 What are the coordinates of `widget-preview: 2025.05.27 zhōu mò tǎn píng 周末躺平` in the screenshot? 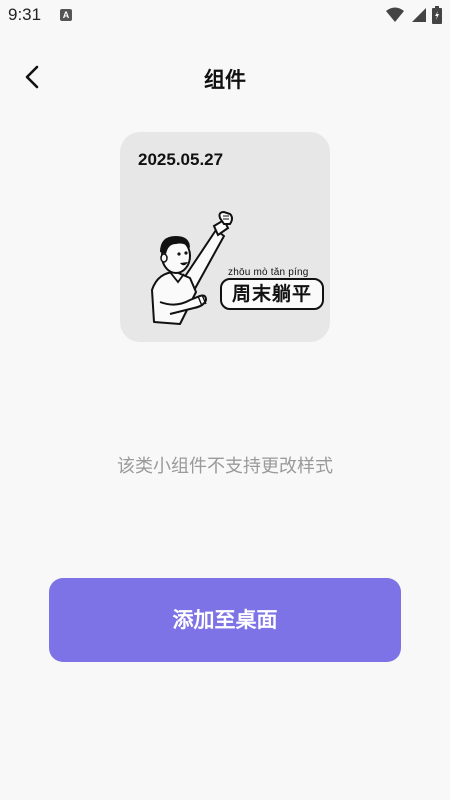 It's located at (225, 237).